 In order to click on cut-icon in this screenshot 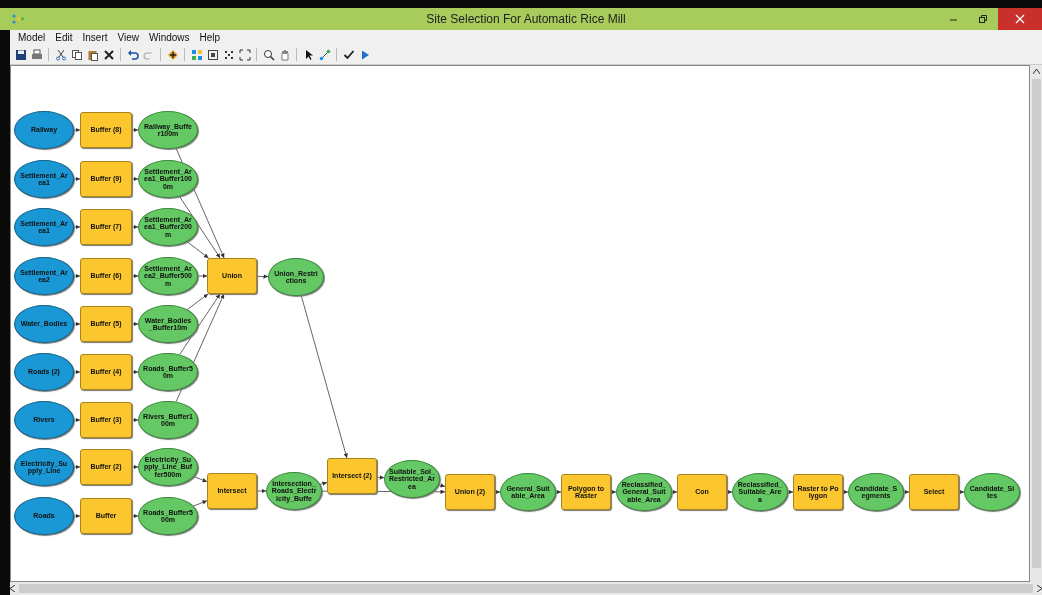, I will do `click(60, 54)`.